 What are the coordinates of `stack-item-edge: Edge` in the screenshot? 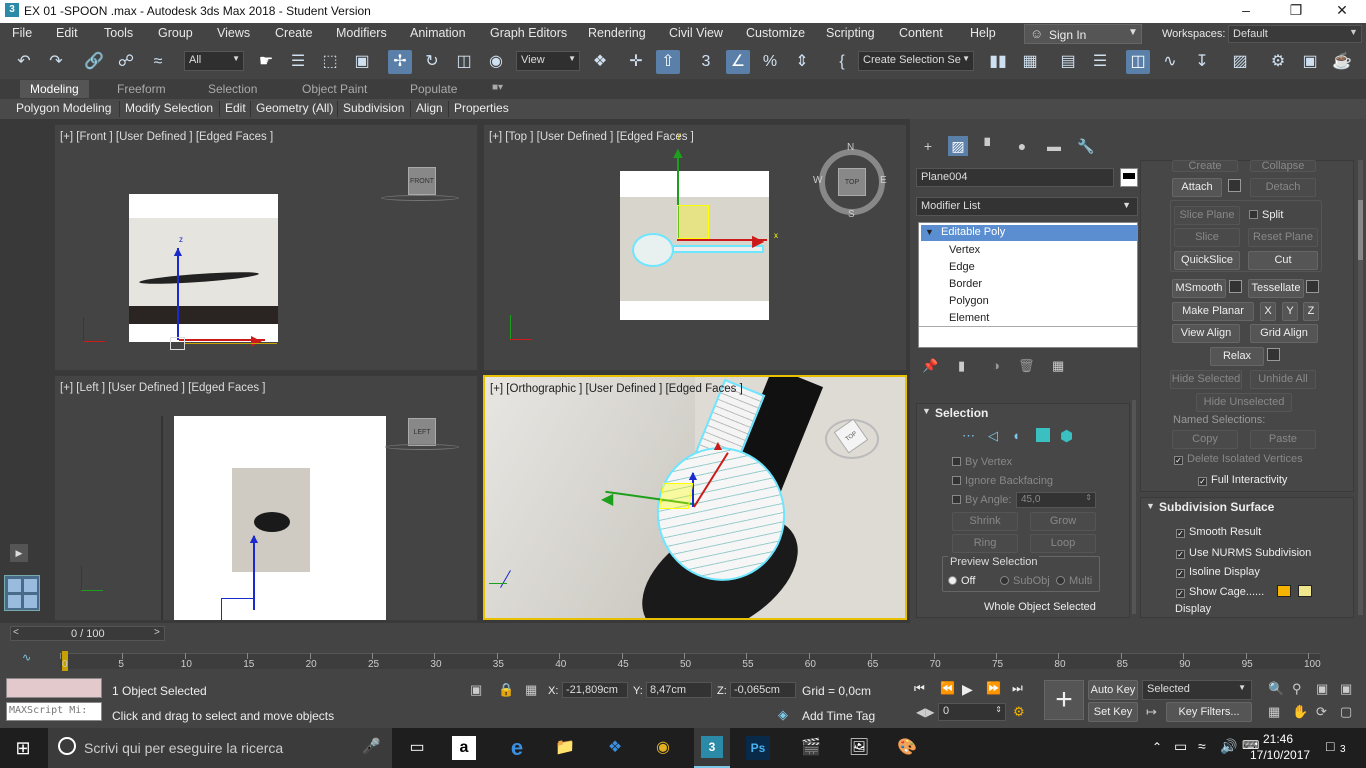 It's located at (962, 267).